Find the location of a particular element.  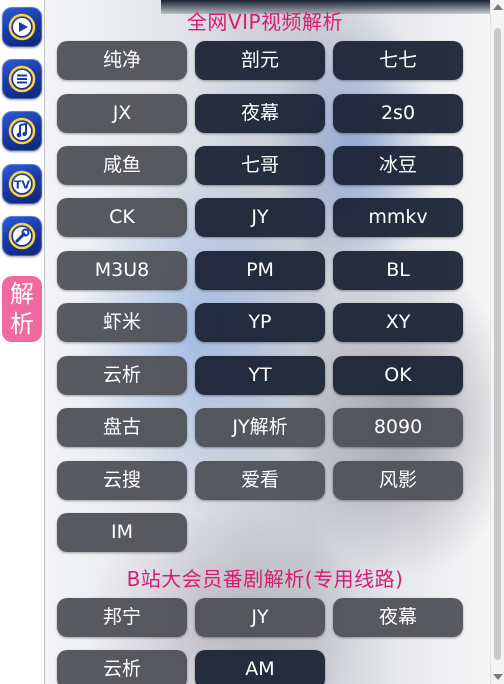

parse-button: 邦宁 is located at coordinates (122, 617).